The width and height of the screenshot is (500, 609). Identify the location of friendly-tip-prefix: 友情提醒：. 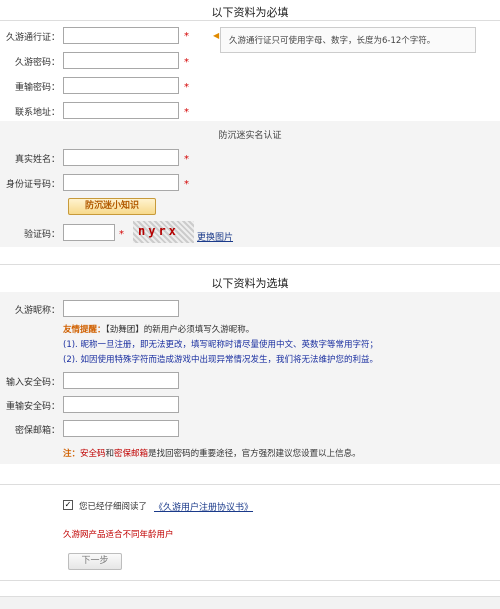
(84, 330).